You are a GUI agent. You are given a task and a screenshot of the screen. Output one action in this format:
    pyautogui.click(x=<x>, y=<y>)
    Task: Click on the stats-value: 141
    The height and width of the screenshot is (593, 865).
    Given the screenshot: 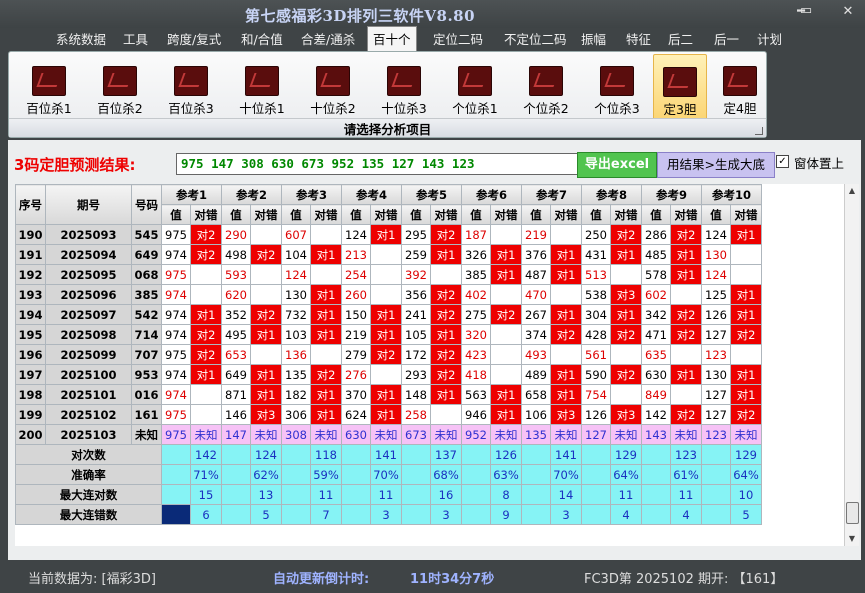 What is the action you would take?
    pyautogui.click(x=566, y=454)
    